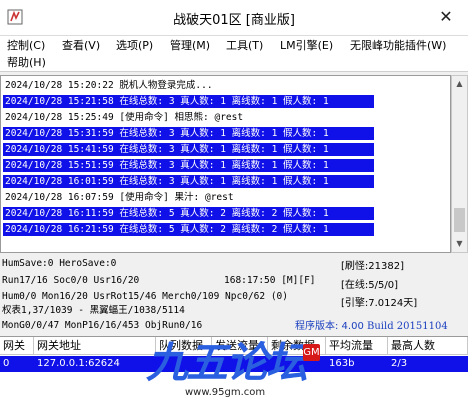  I want to click on menu-view: 查看(V), so click(81, 46).